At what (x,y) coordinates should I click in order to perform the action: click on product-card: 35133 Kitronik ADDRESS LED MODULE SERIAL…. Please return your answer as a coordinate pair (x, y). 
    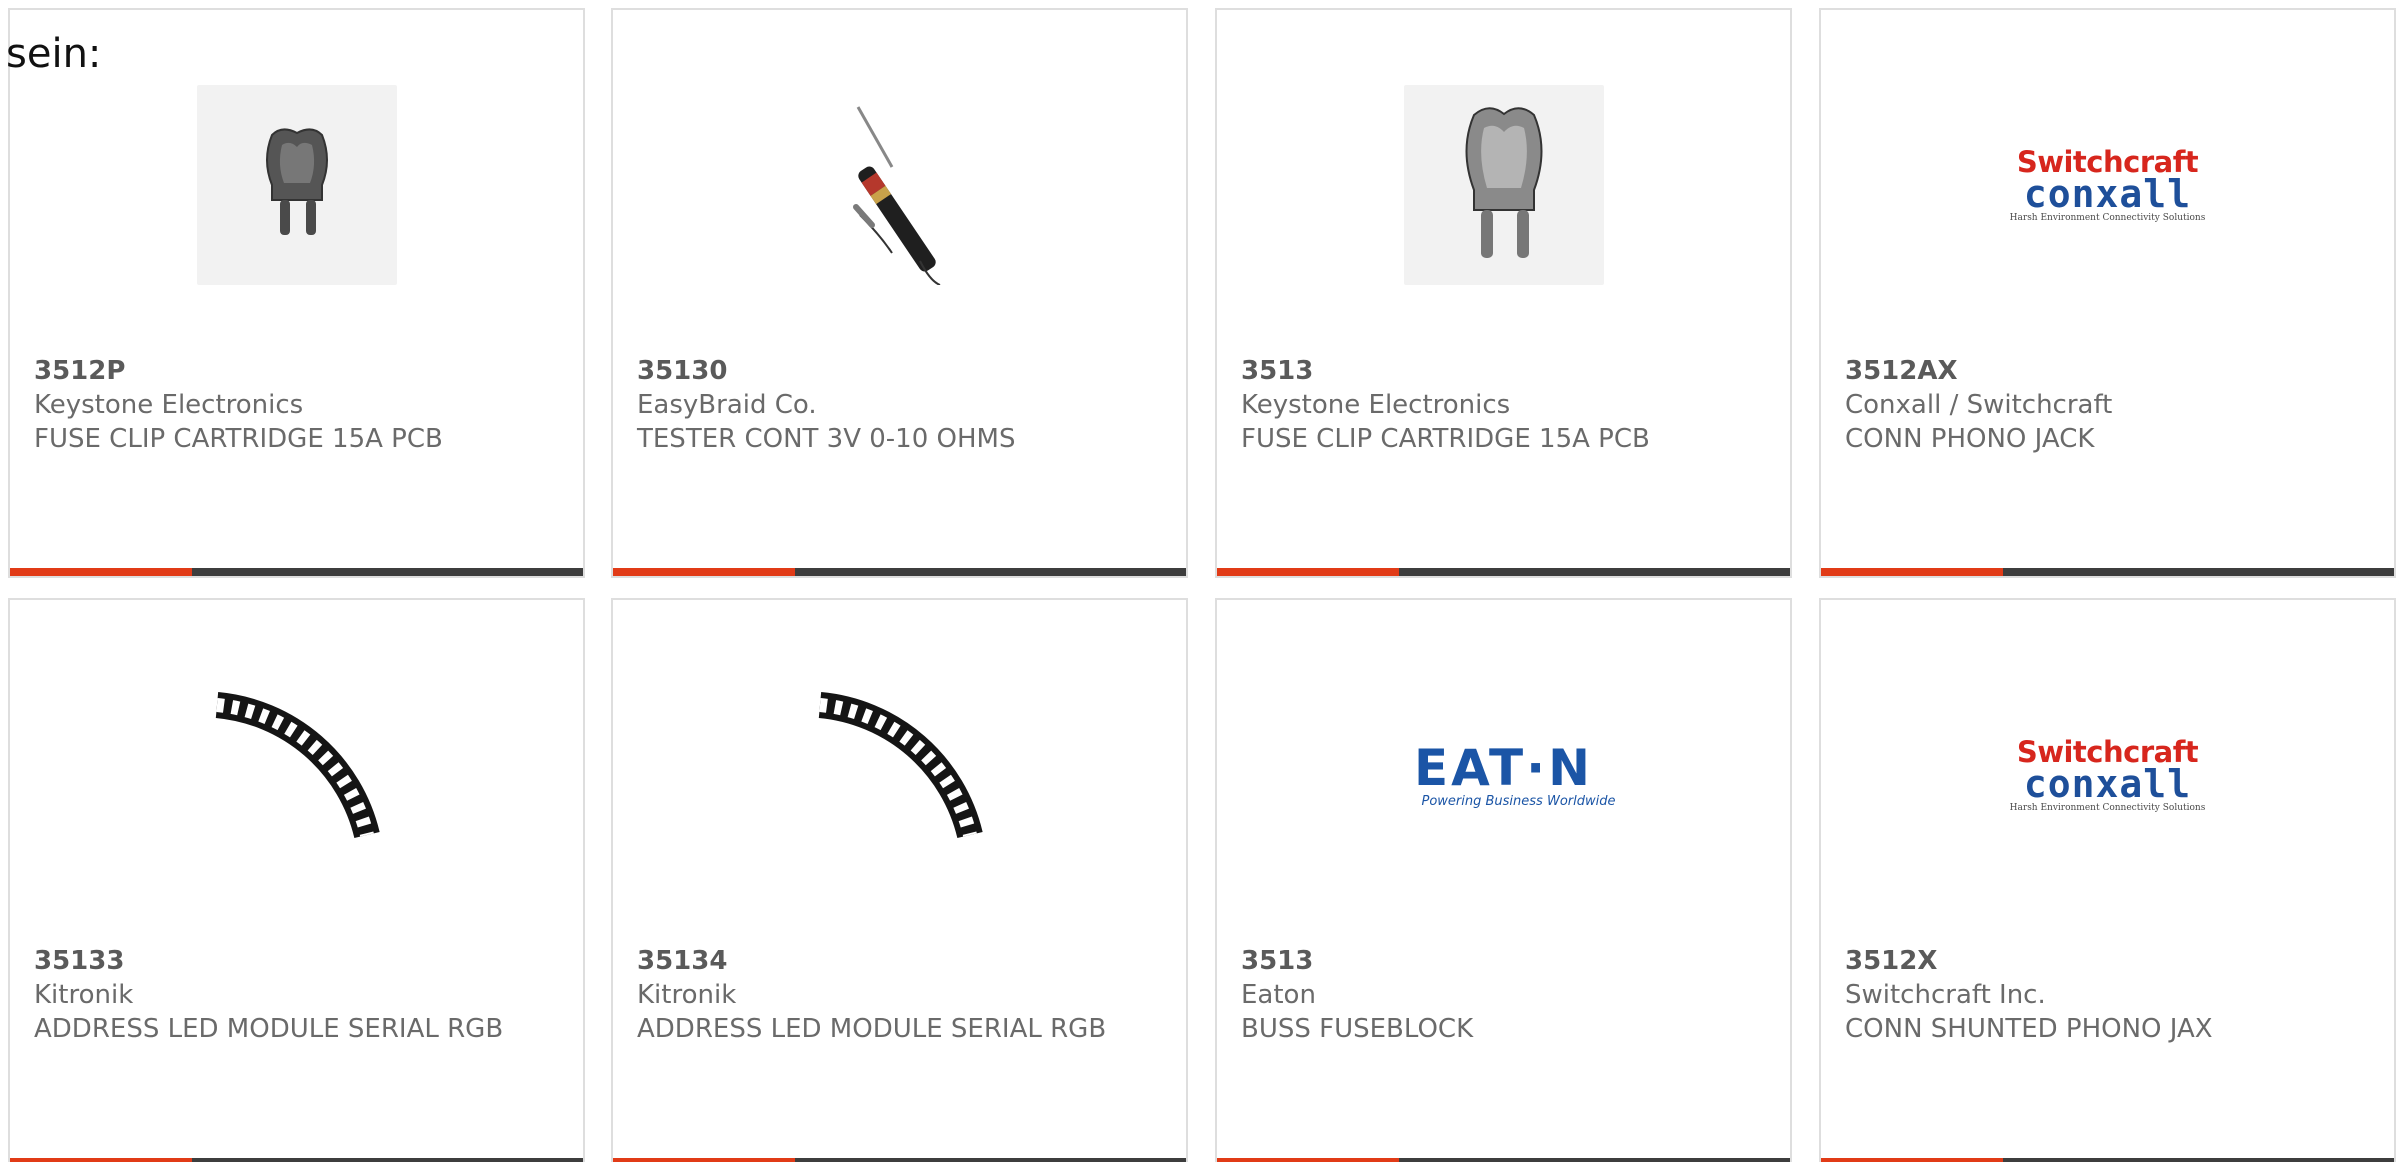
    Looking at the image, I should click on (296, 880).